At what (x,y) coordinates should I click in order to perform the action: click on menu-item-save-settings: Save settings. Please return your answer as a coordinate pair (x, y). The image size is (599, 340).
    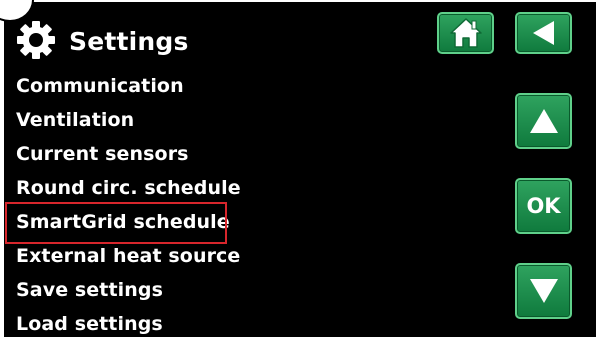
    Looking at the image, I should click on (128, 290).